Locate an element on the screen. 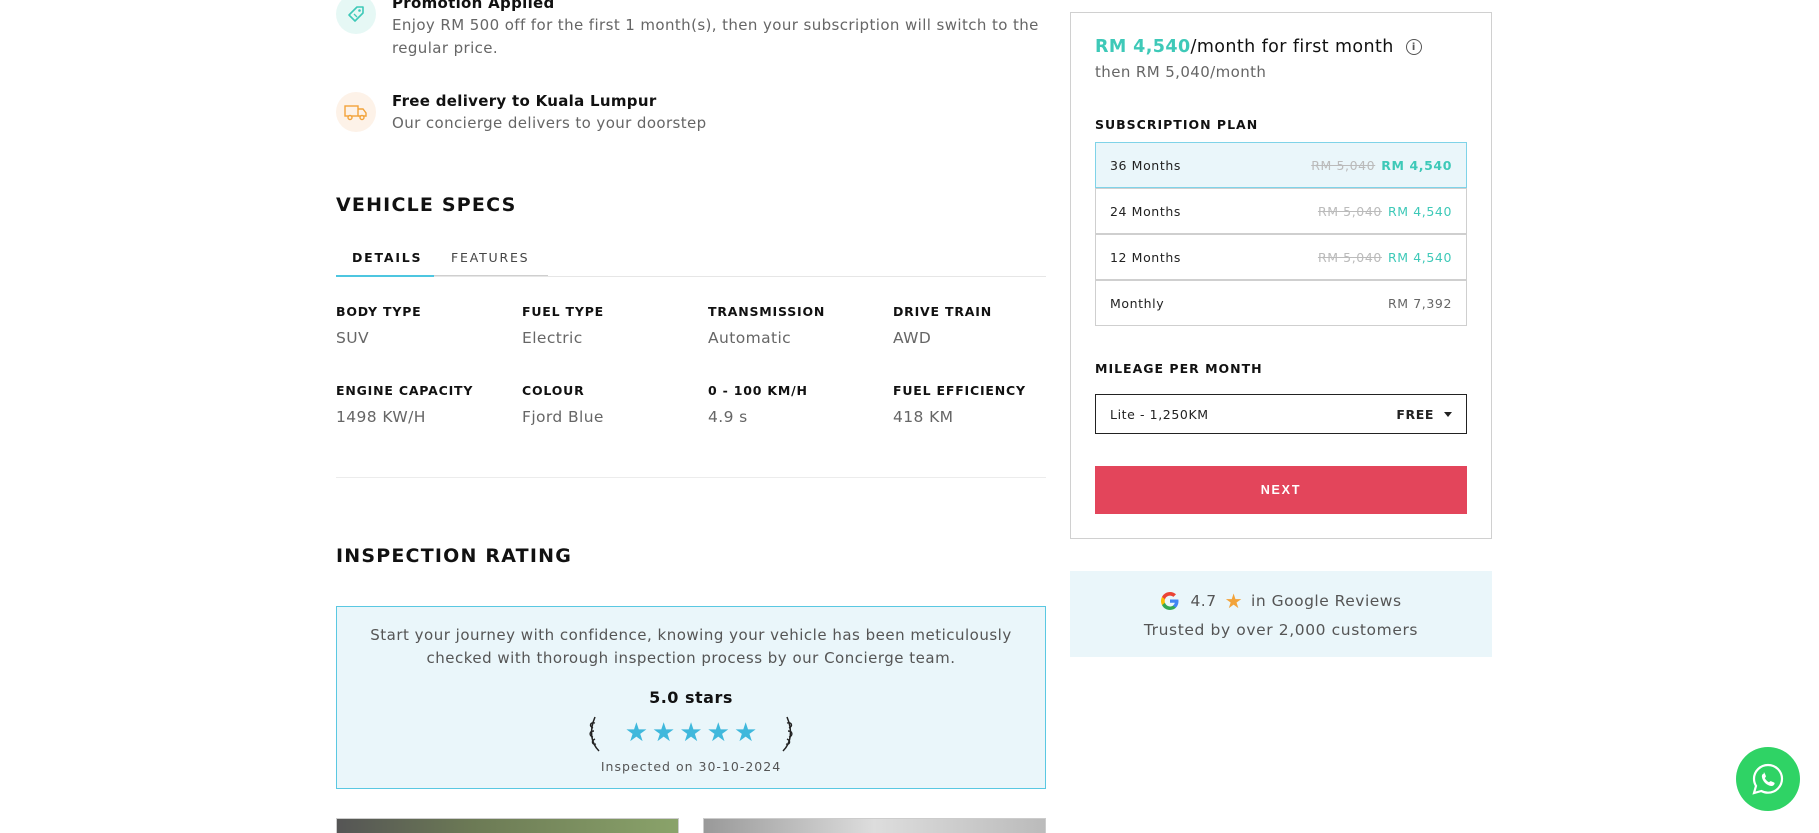  whatsapp-button is located at coordinates (1768, 779).